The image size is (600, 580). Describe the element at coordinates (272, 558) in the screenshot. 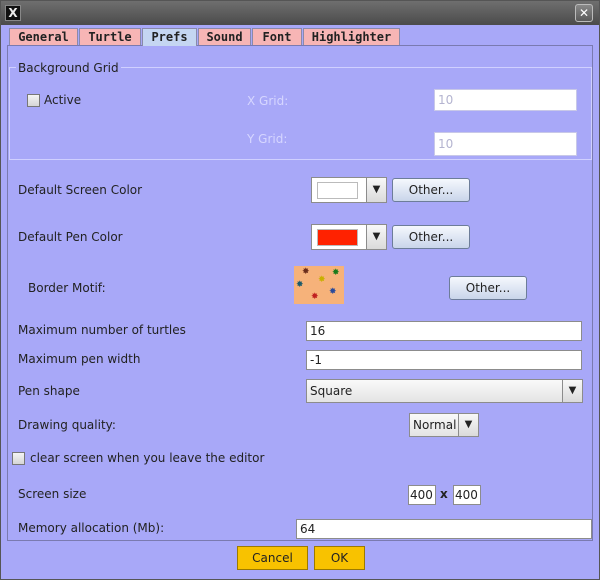

I see `cancel-button: Cancel` at that location.